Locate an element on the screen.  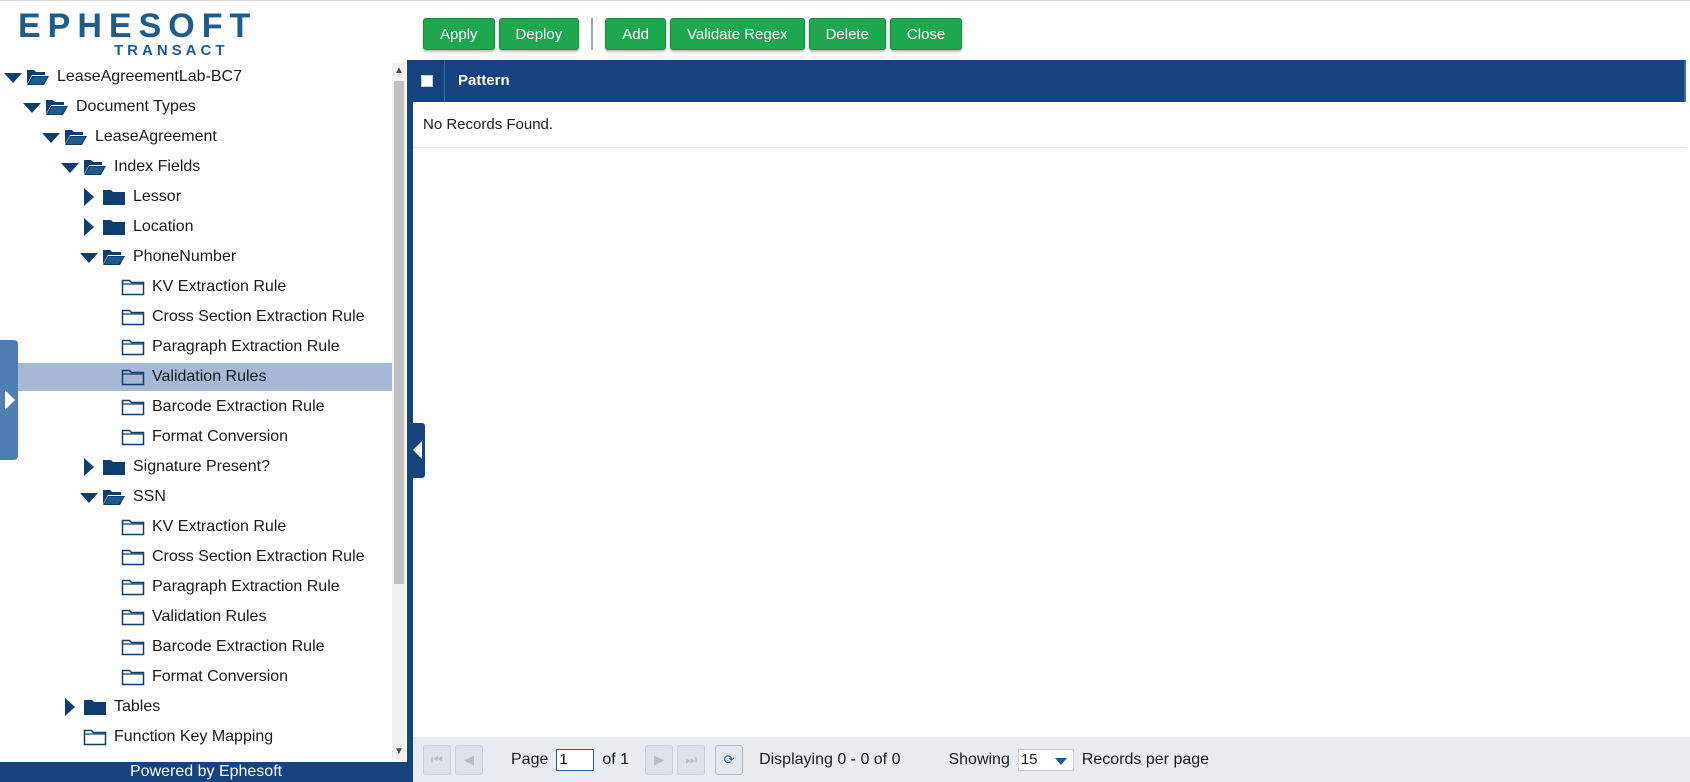
tree-item-label: Document Types is located at coordinates (136, 106).